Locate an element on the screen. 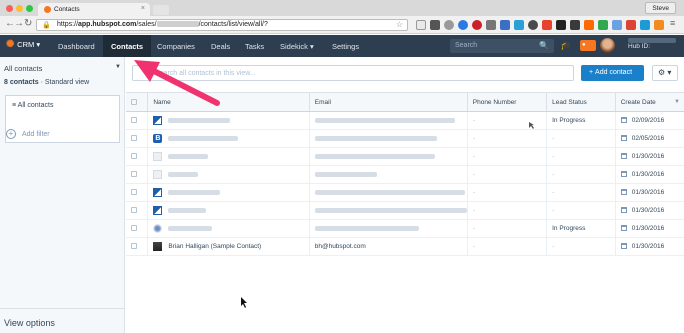 This screenshot has width=684, height=333. nav-companies: Companies is located at coordinates (176, 46).